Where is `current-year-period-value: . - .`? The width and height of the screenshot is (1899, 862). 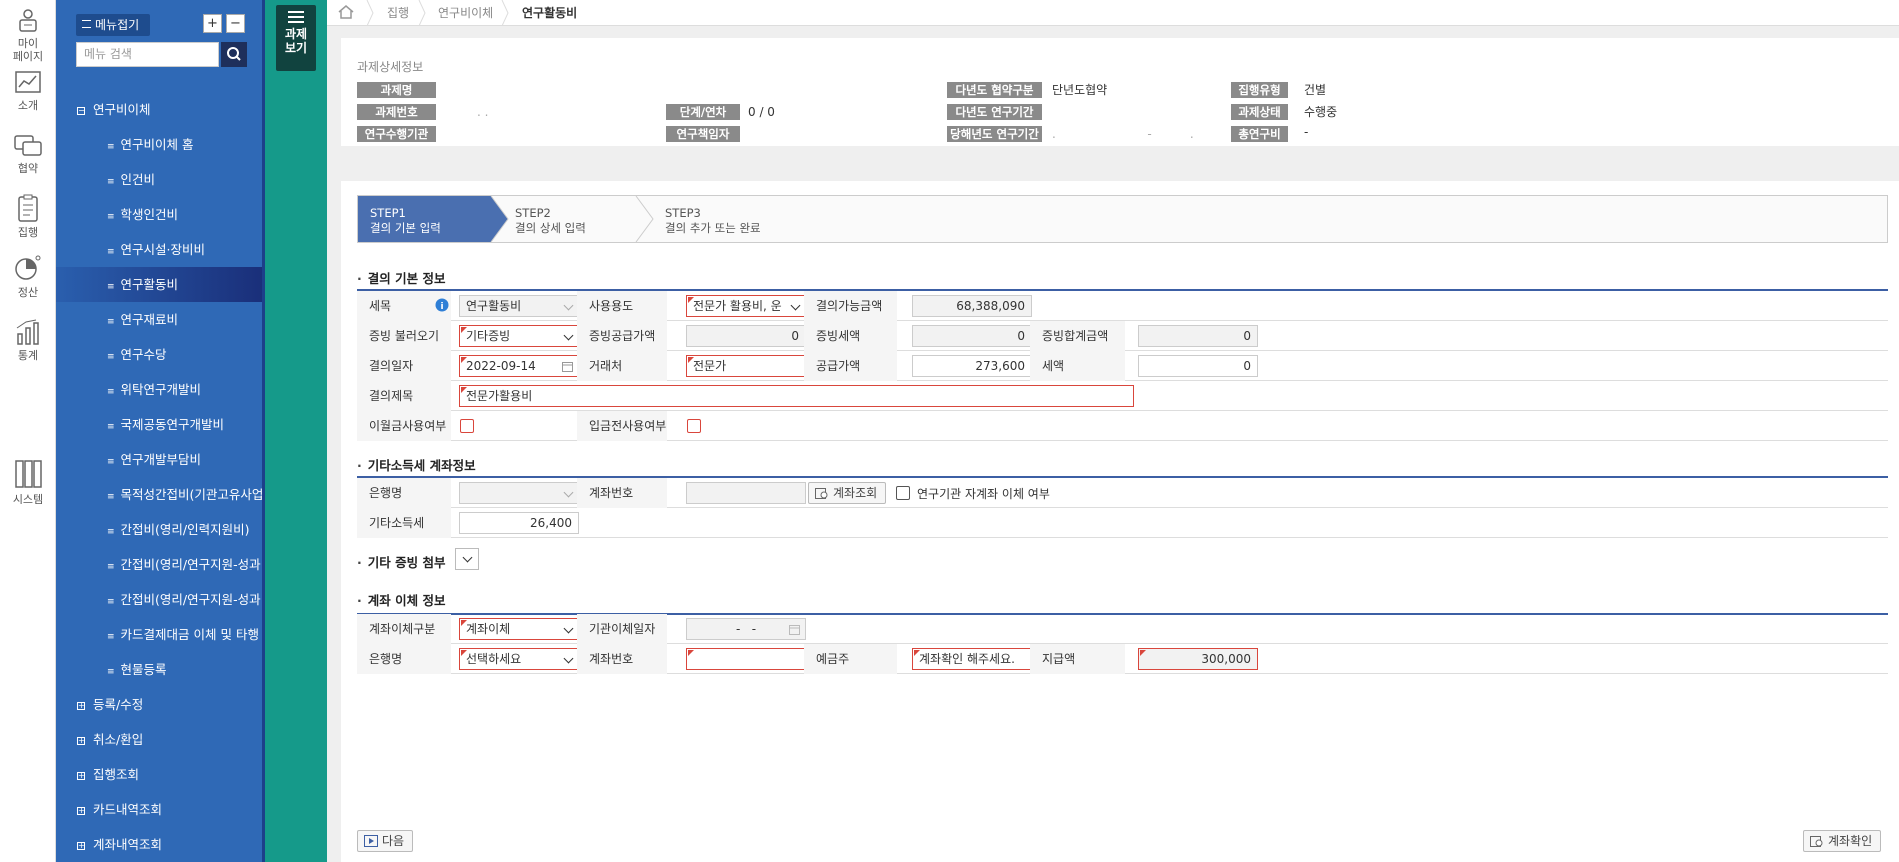 current-year-period-value: . - . is located at coordinates (1123, 134).